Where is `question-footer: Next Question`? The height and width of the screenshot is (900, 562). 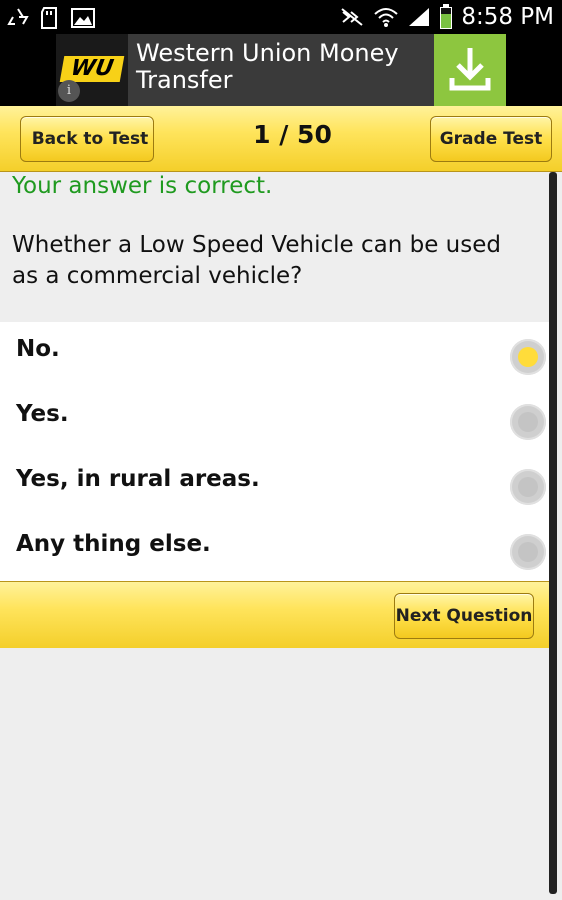
question-footer: Next Question is located at coordinates (276, 614).